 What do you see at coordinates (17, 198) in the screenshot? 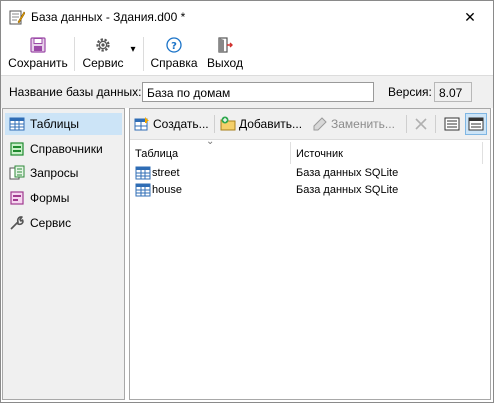
I see `form-icon` at bounding box center [17, 198].